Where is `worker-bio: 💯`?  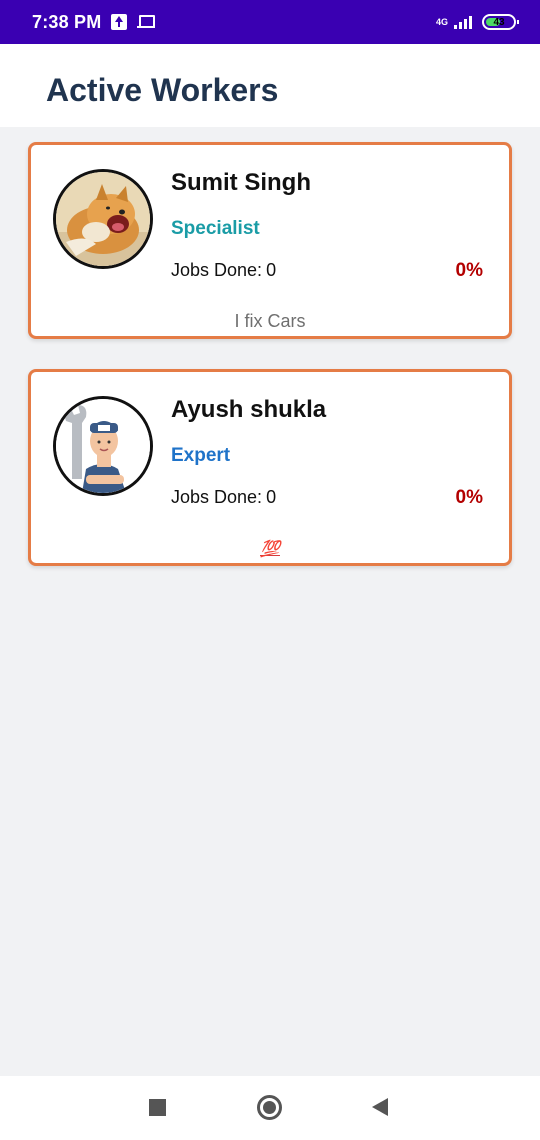 worker-bio: 💯 is located at coordinates (270, 548).